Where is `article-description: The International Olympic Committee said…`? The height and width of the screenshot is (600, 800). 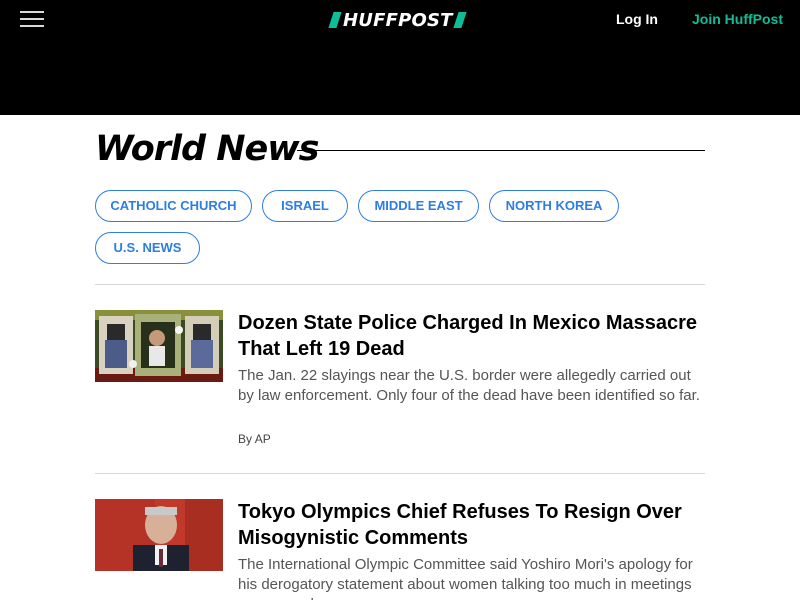
article-description: The International Olympic Committee said… is located at coordinates (465, 578).